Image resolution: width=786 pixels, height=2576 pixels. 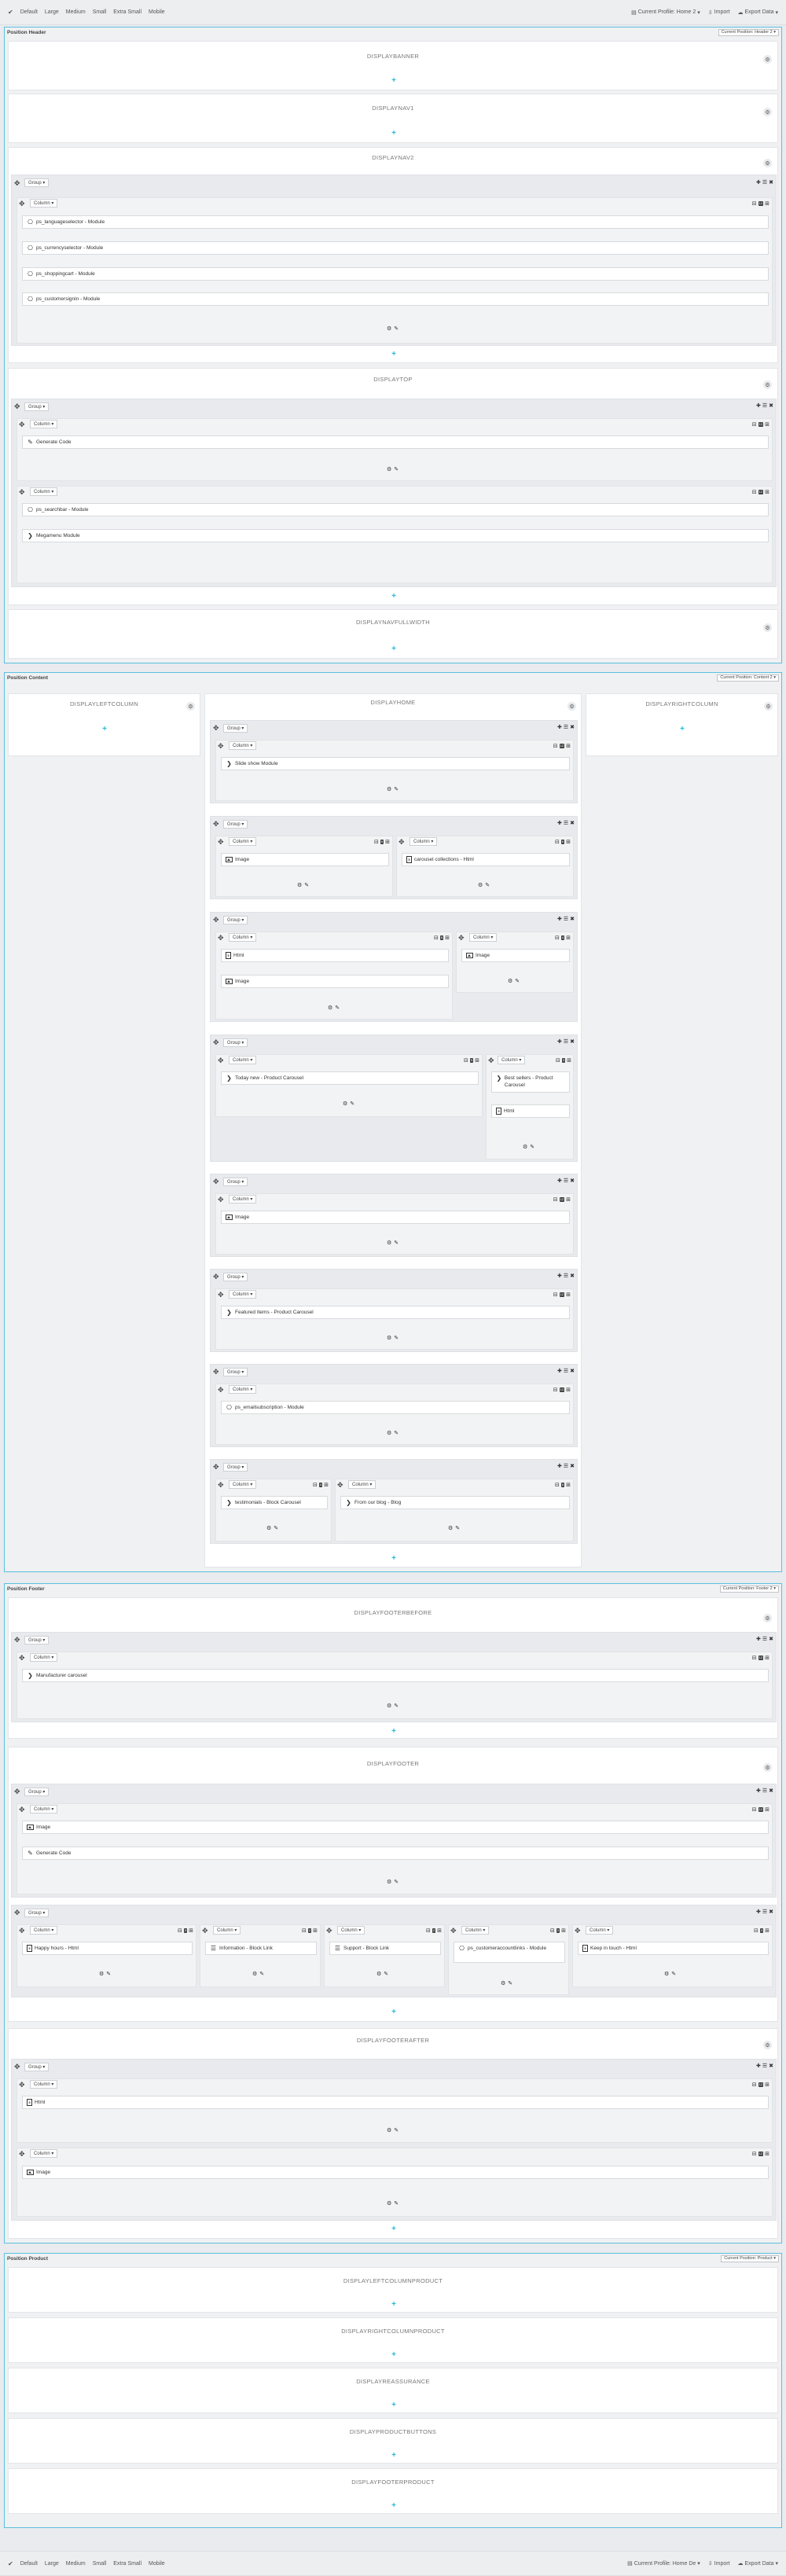 What do you see at coordinates (350, 1078) in the screenshot?
I see `module-today-new: ❯ Today new - Product Carousel` at bounding box center [350, 1078].